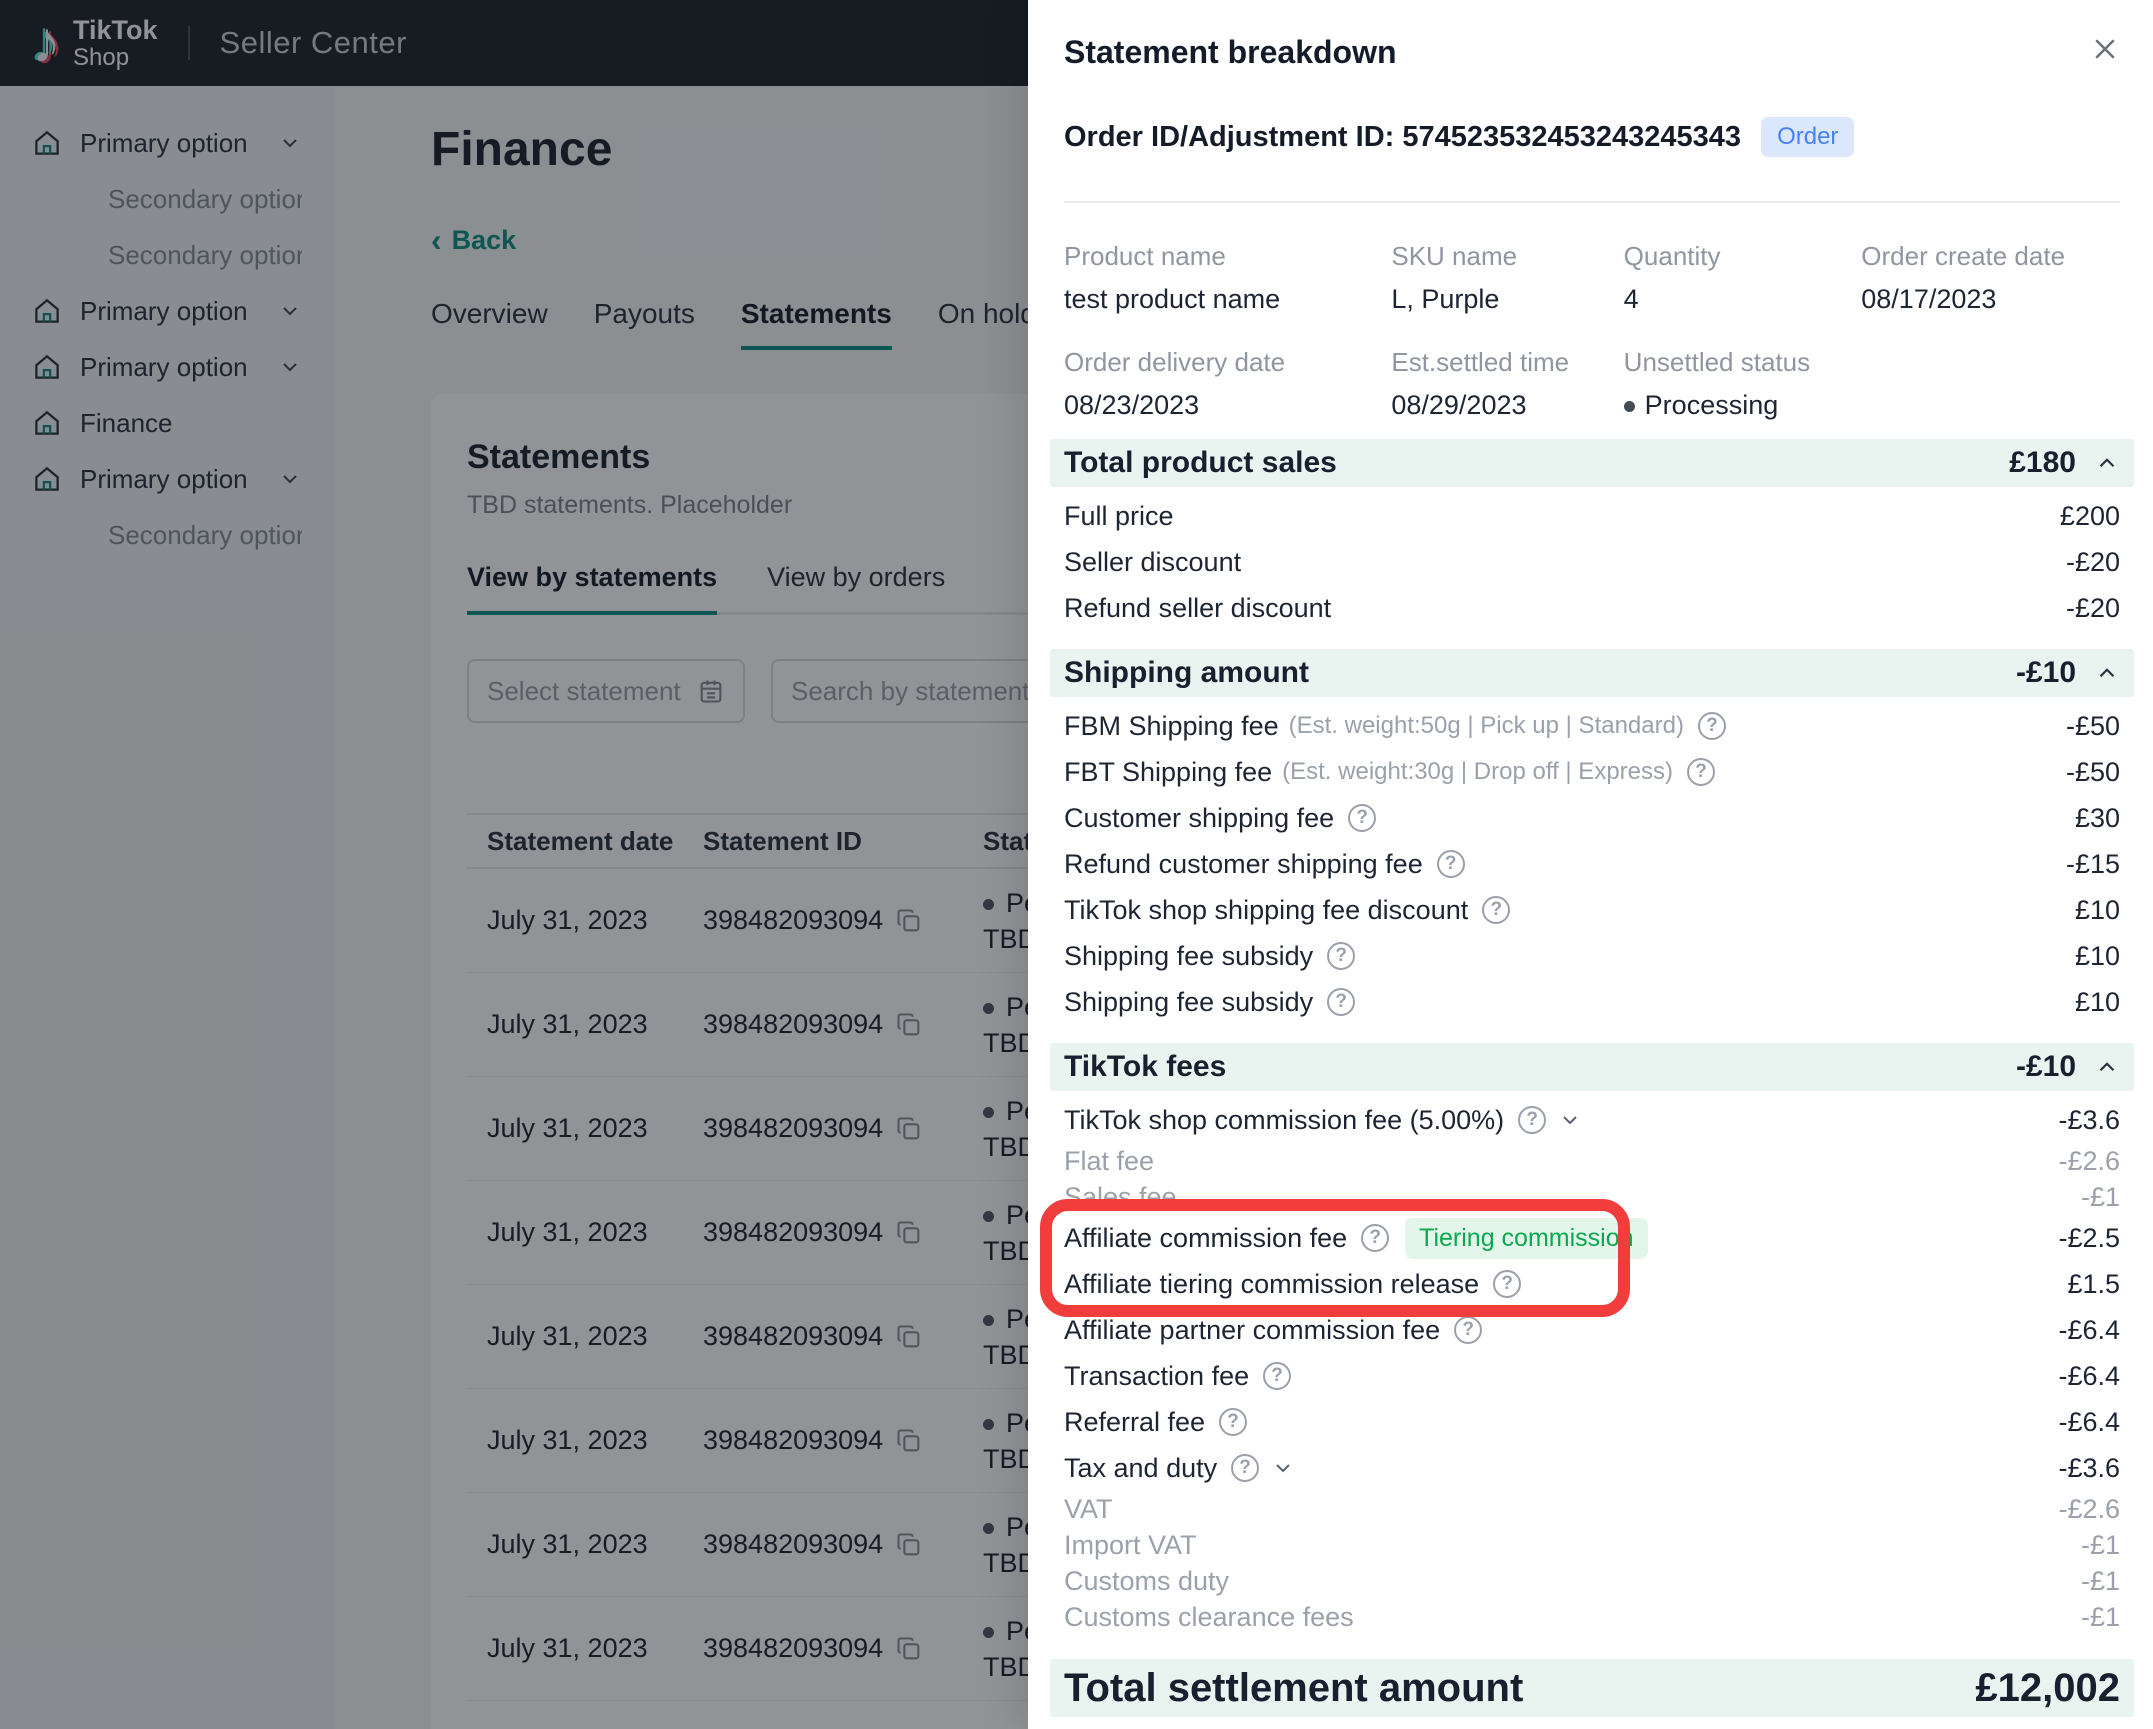  I want to click on info-value-text: 4, so click(1631, 299).